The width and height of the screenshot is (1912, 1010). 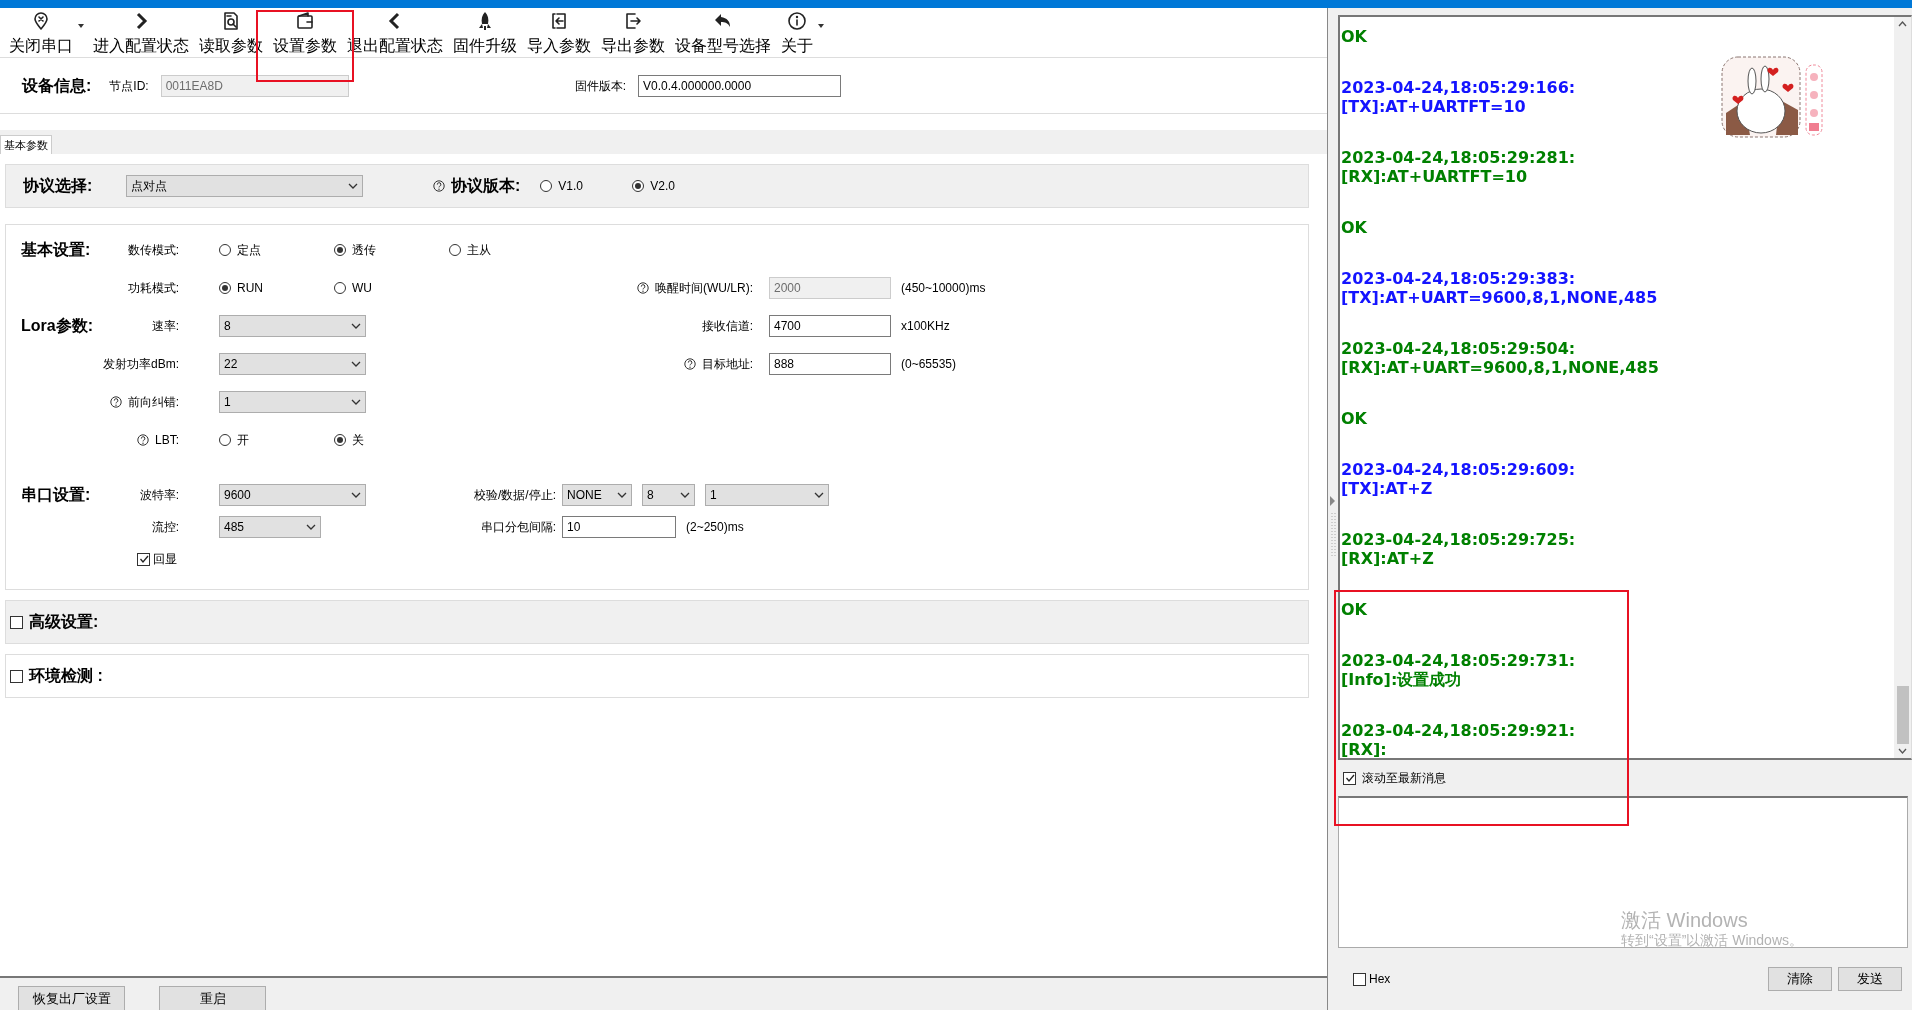 What do you see at coordinates (597, 495) in the screenshot?
I see `dropdown: NONE` at bounding box center [597, 495].